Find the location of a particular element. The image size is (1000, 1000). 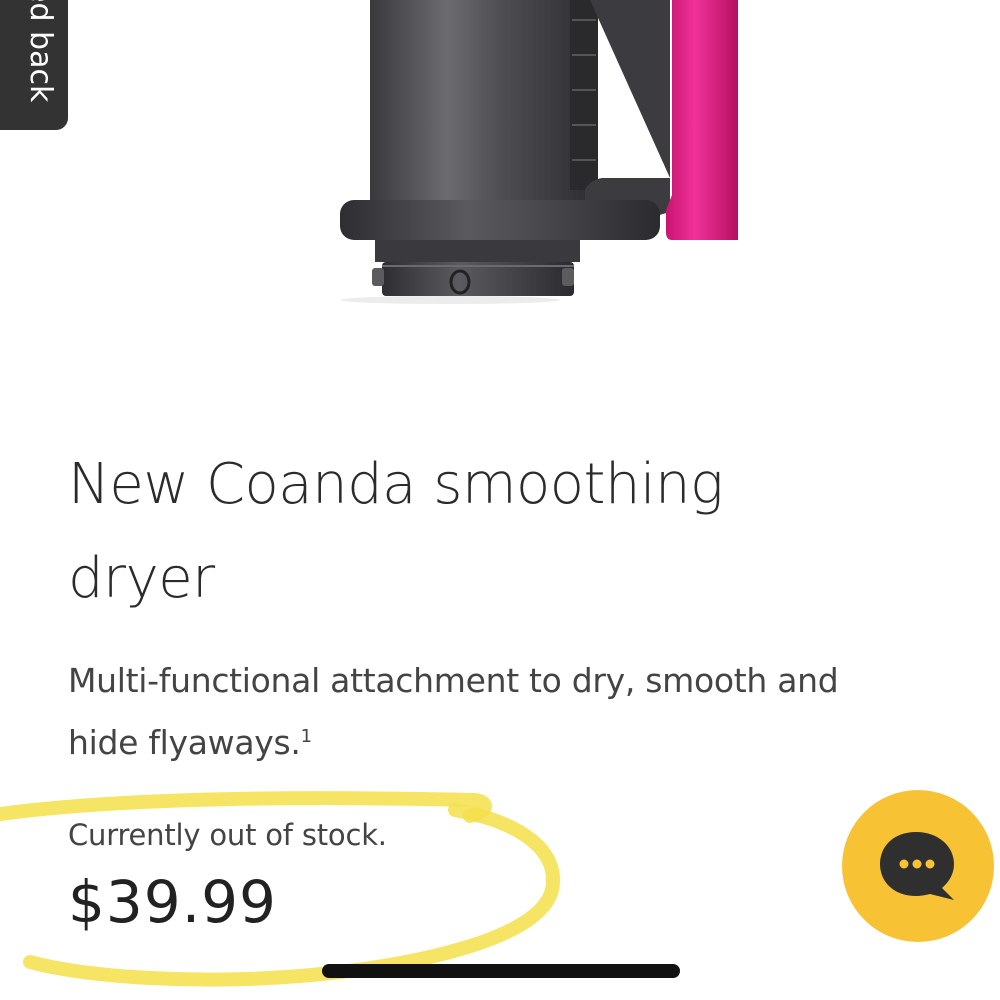

product-price: $39.99 is located at coordinates (172, 902).